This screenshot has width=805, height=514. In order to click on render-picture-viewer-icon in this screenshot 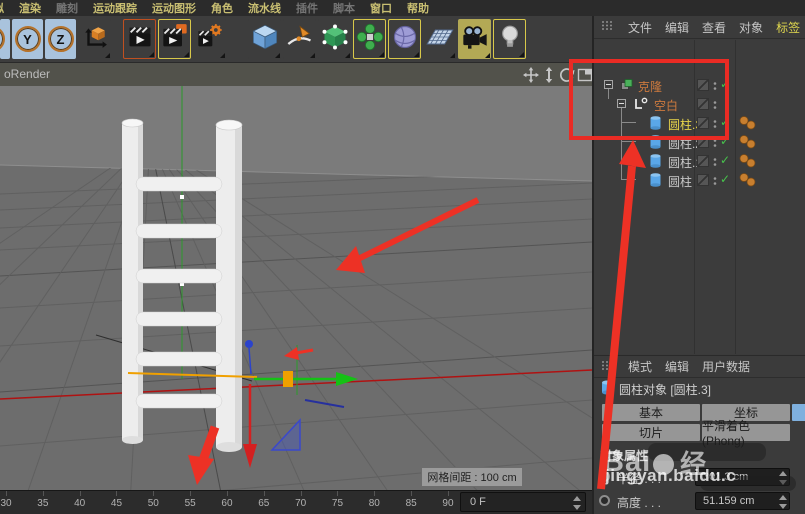, I will do `click(175, 39)`.